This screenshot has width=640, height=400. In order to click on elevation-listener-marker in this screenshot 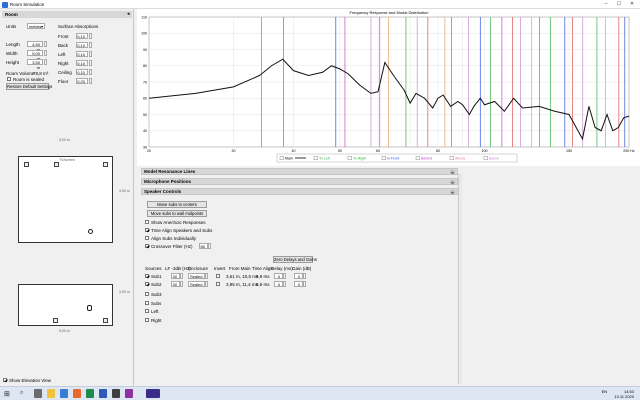, I will do `click(89, 308)`.